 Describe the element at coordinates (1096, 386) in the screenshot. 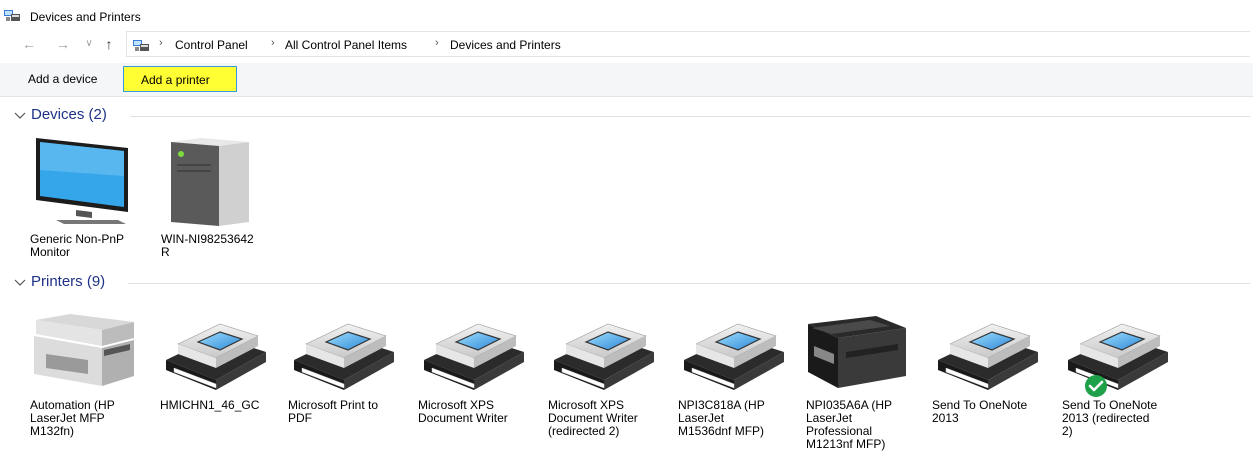

I see `default-printer-check-icon` at that location.